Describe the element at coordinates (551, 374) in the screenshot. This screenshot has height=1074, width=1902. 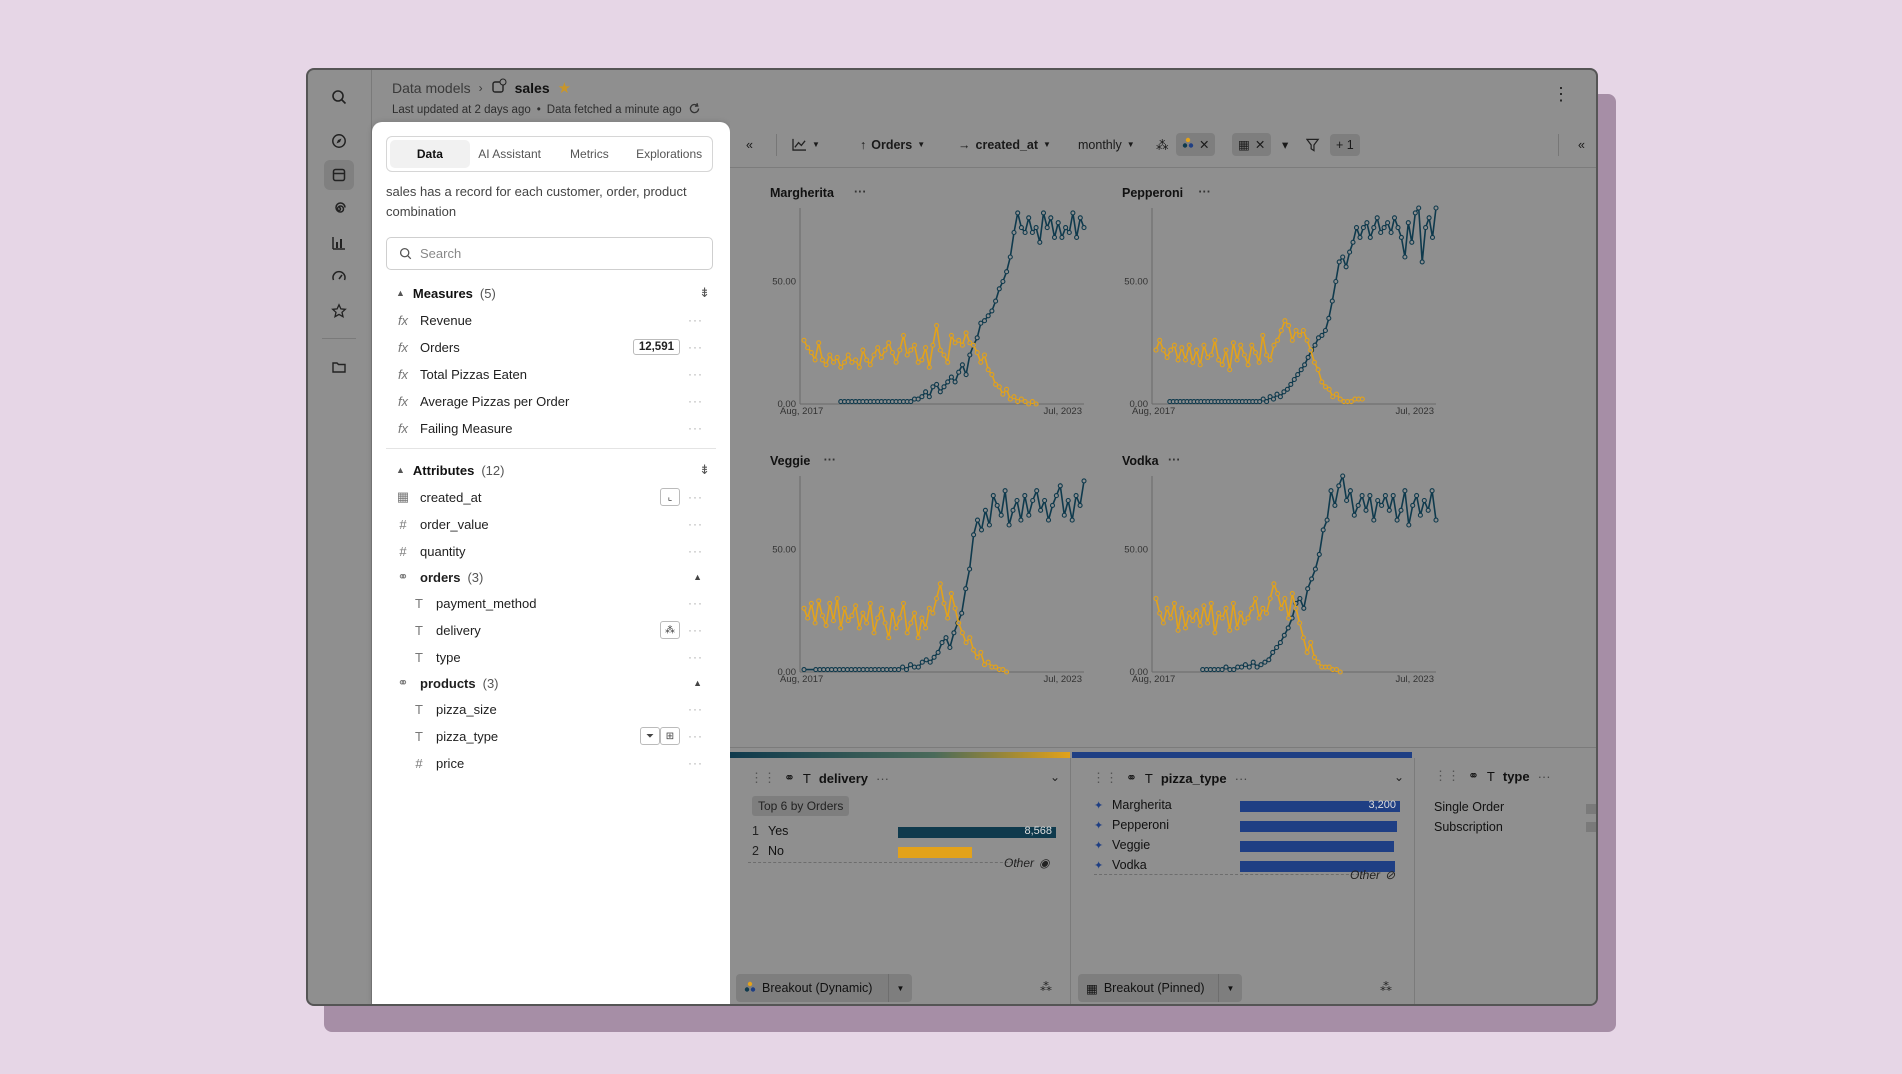
I see `measure-total-pizzas: fx Total Pizzas Eaten ···` at that location.